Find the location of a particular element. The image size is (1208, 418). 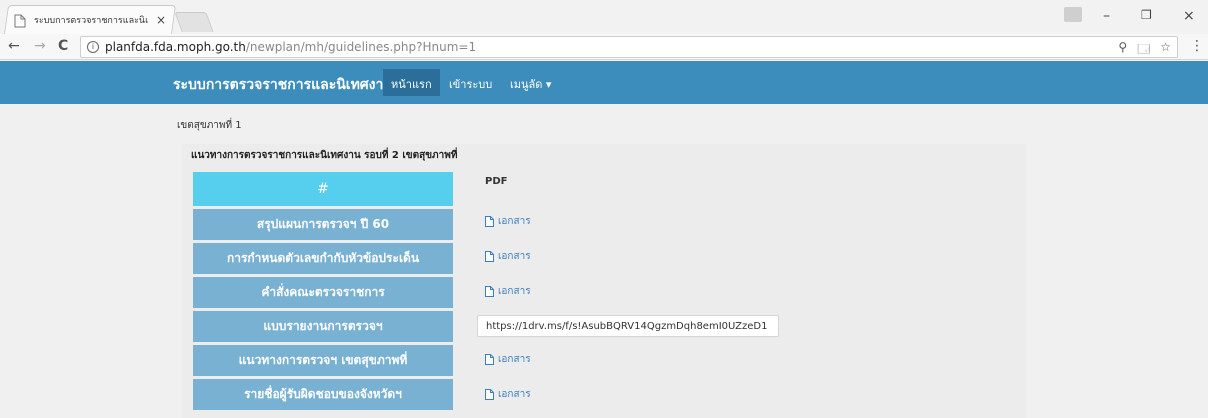

url-path: /newplan/mh/guidelines.php?Hnum=1 is located at coordinates (361, 47).